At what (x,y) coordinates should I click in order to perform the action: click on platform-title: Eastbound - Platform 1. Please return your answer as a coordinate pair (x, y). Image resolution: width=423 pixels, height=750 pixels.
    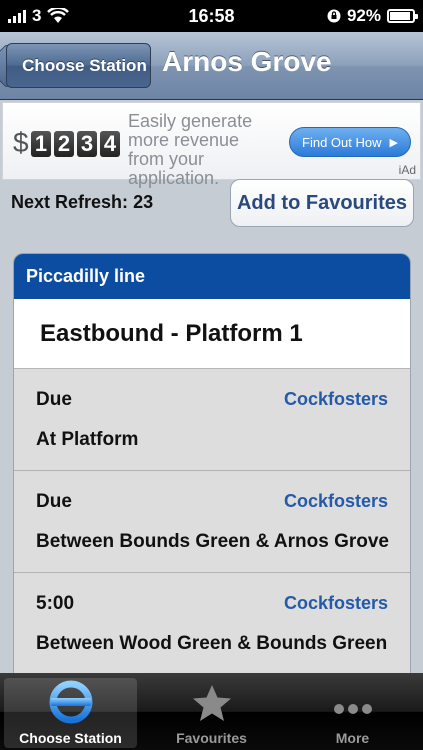
    Looking at the image, I should click on (212, 334).